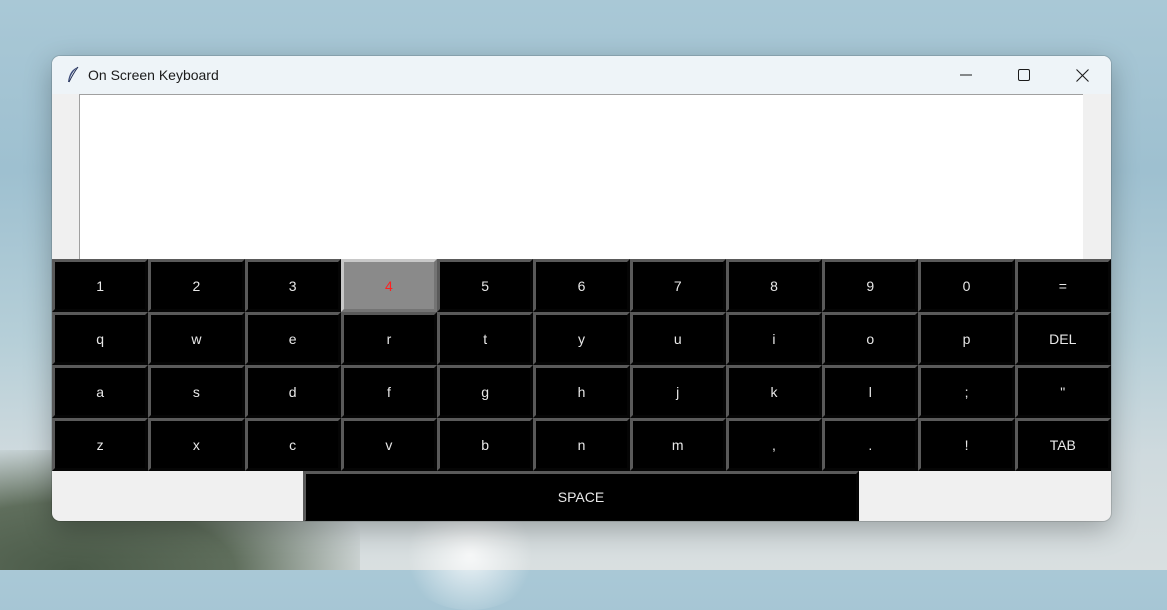 This screenshot has width=1167, height=610. What do you see at coordinates (485, 285) in the screenshot?
I see `key-5: 5` at bounding box center [485, 285].